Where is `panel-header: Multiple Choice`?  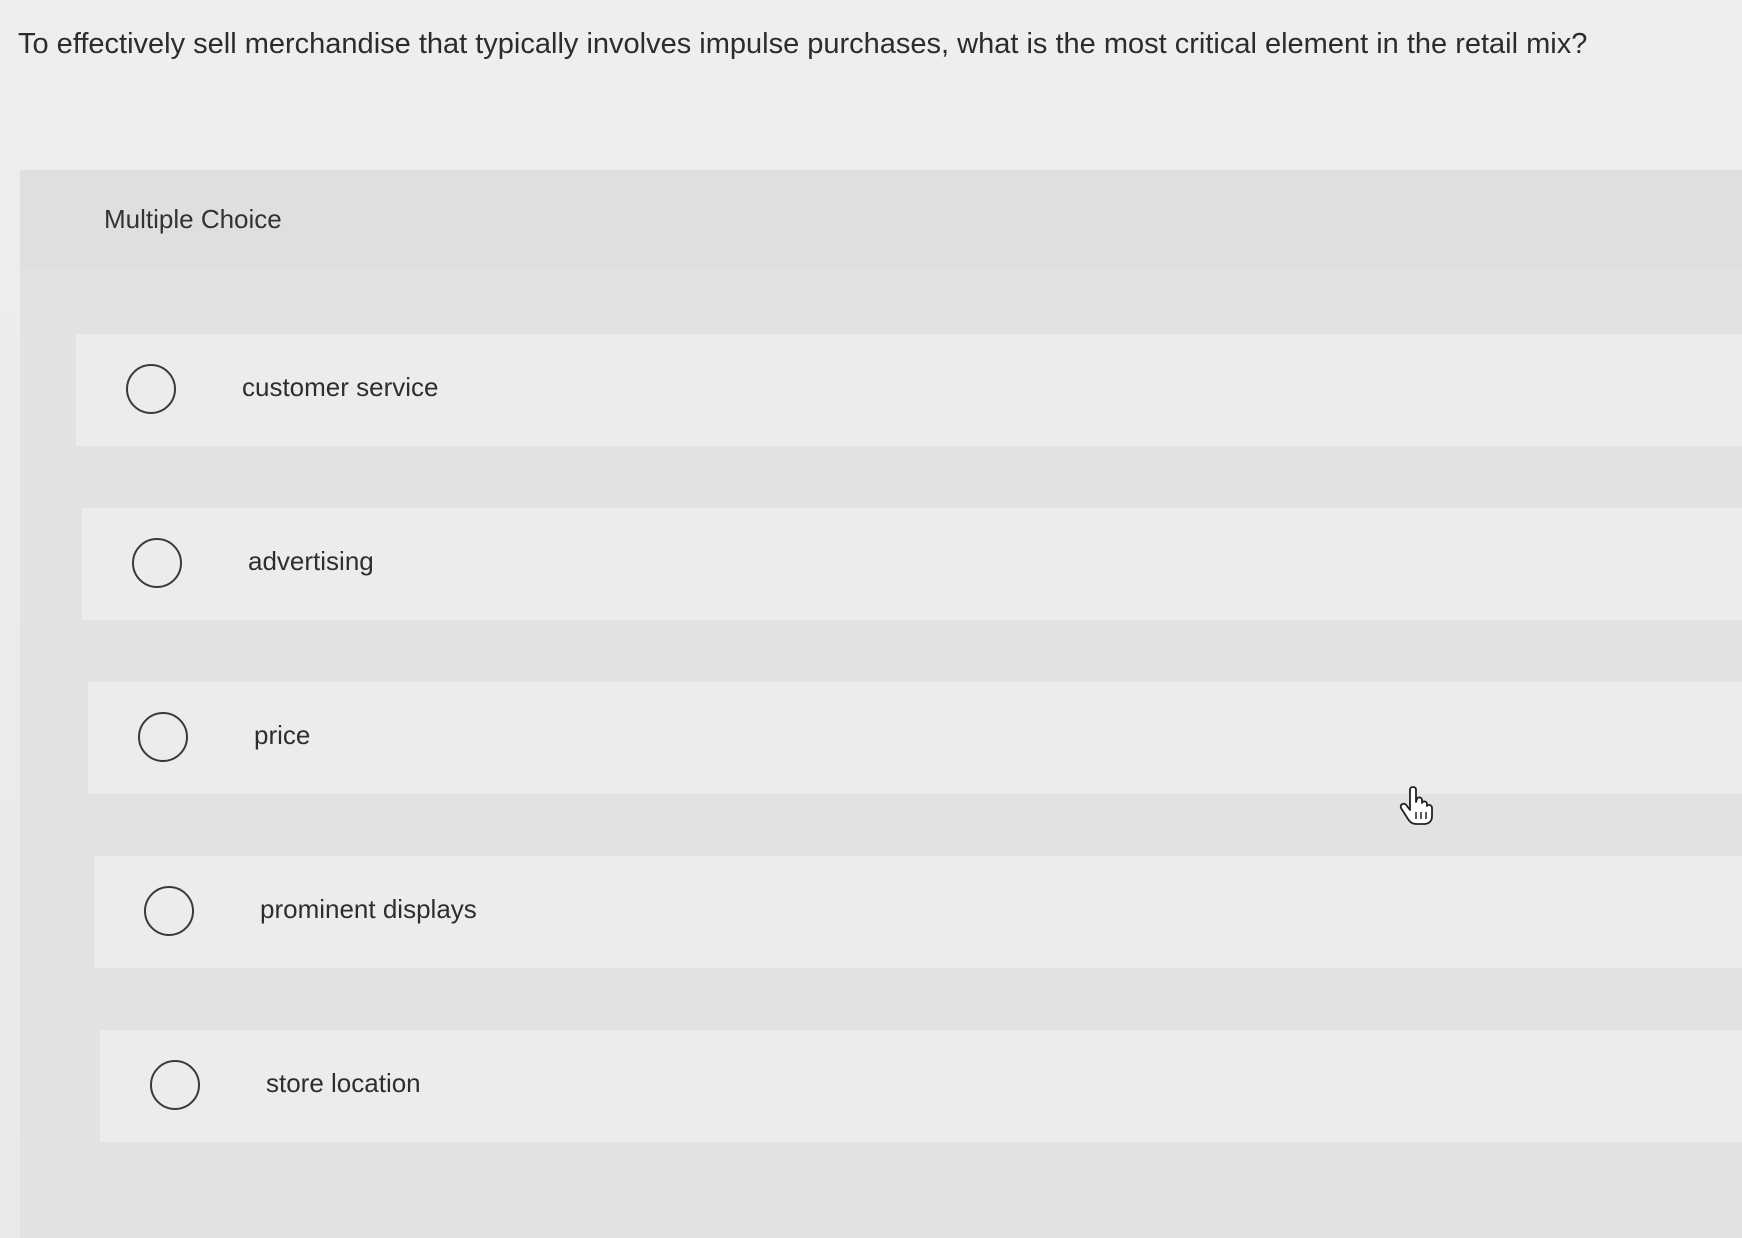
panel-header: Multiple Choice is located at coordinates (881, 220).